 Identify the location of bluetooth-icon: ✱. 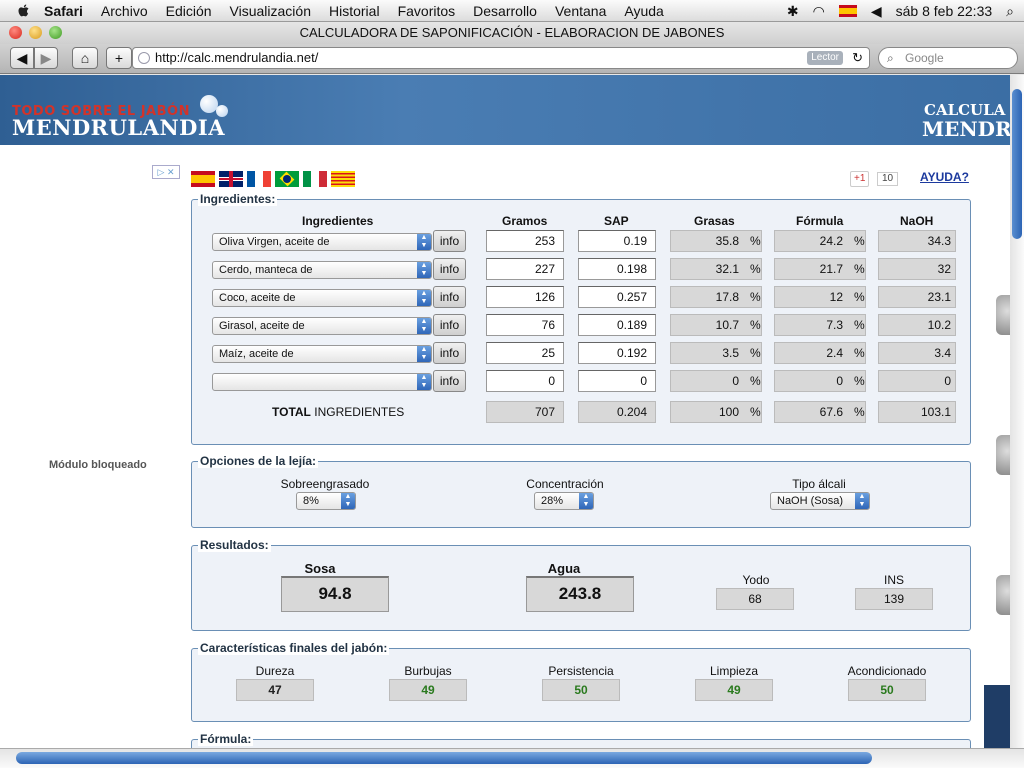
(793, 11).